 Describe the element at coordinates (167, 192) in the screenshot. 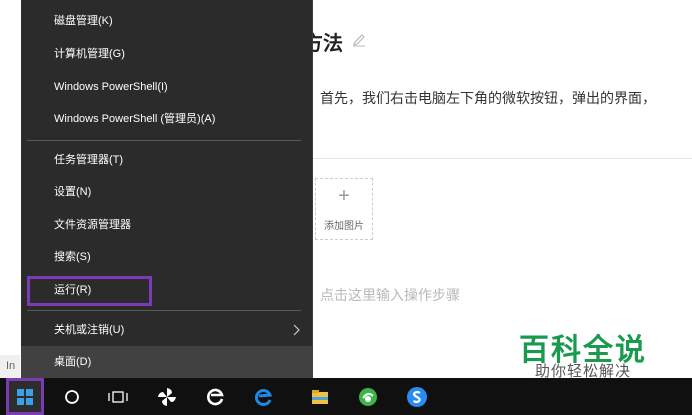

I see `menu-item-settings: 设置(N)` at that location.